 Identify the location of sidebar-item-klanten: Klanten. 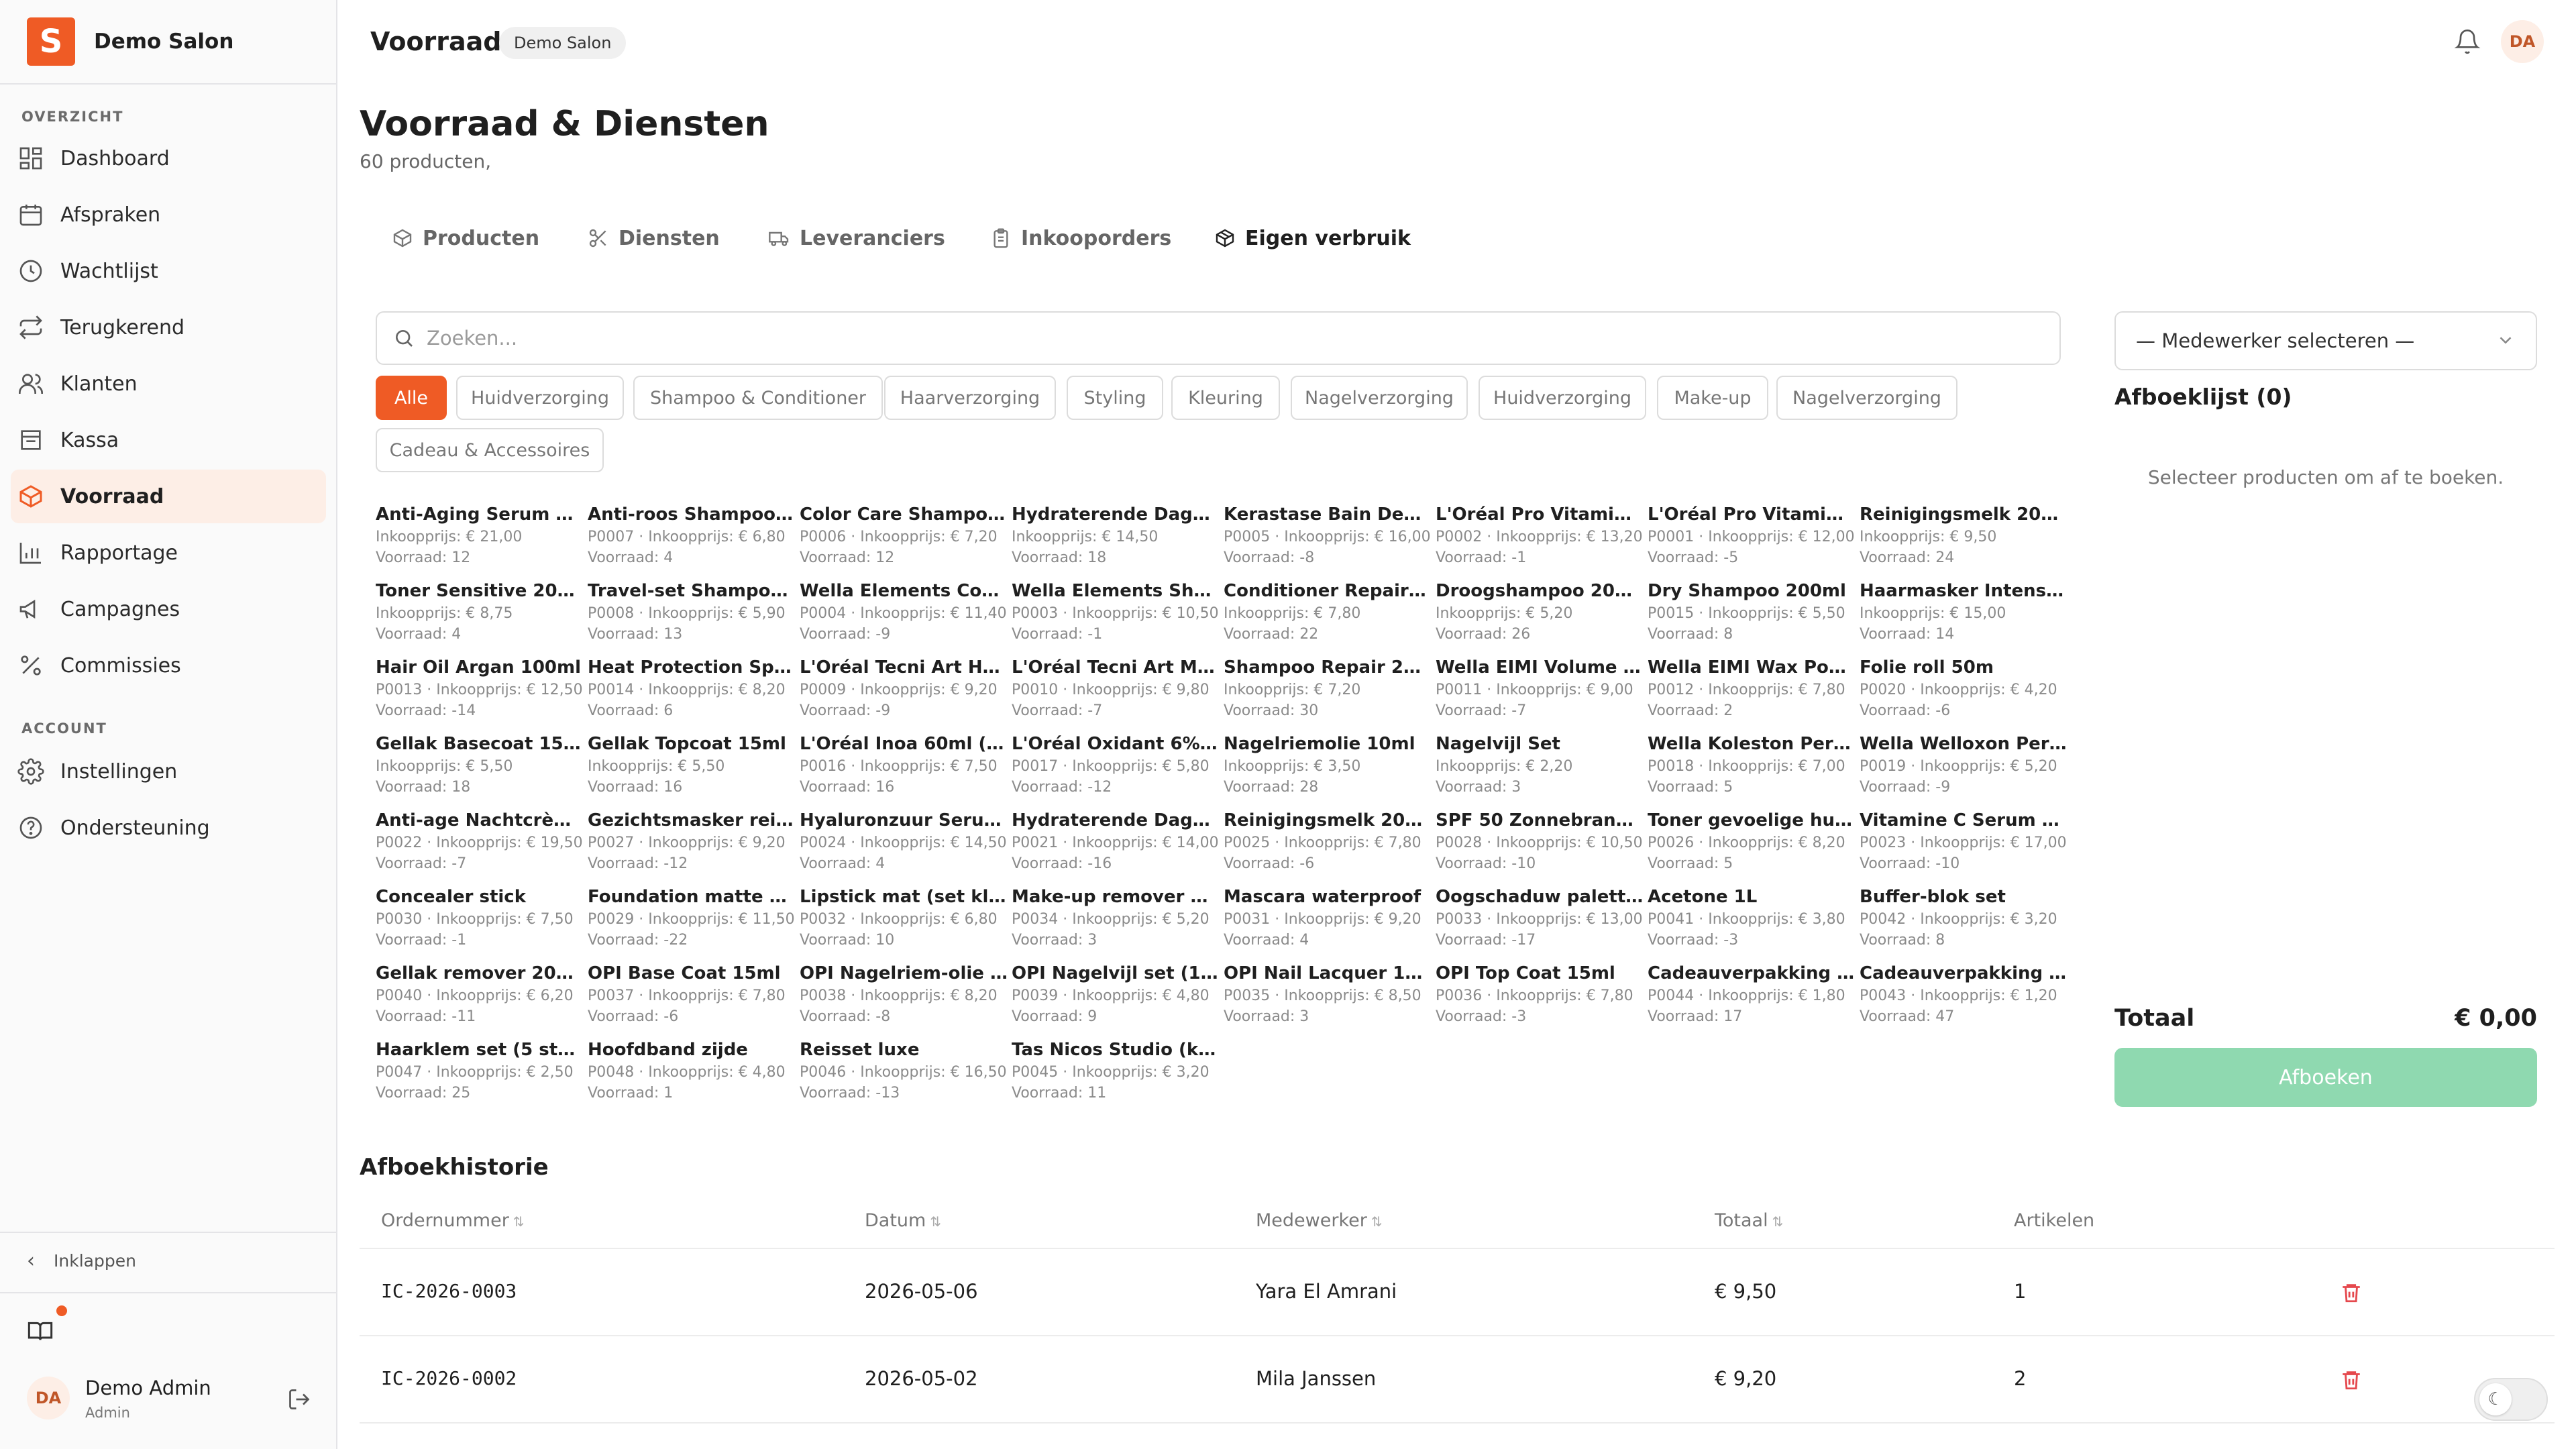
(168, 384).